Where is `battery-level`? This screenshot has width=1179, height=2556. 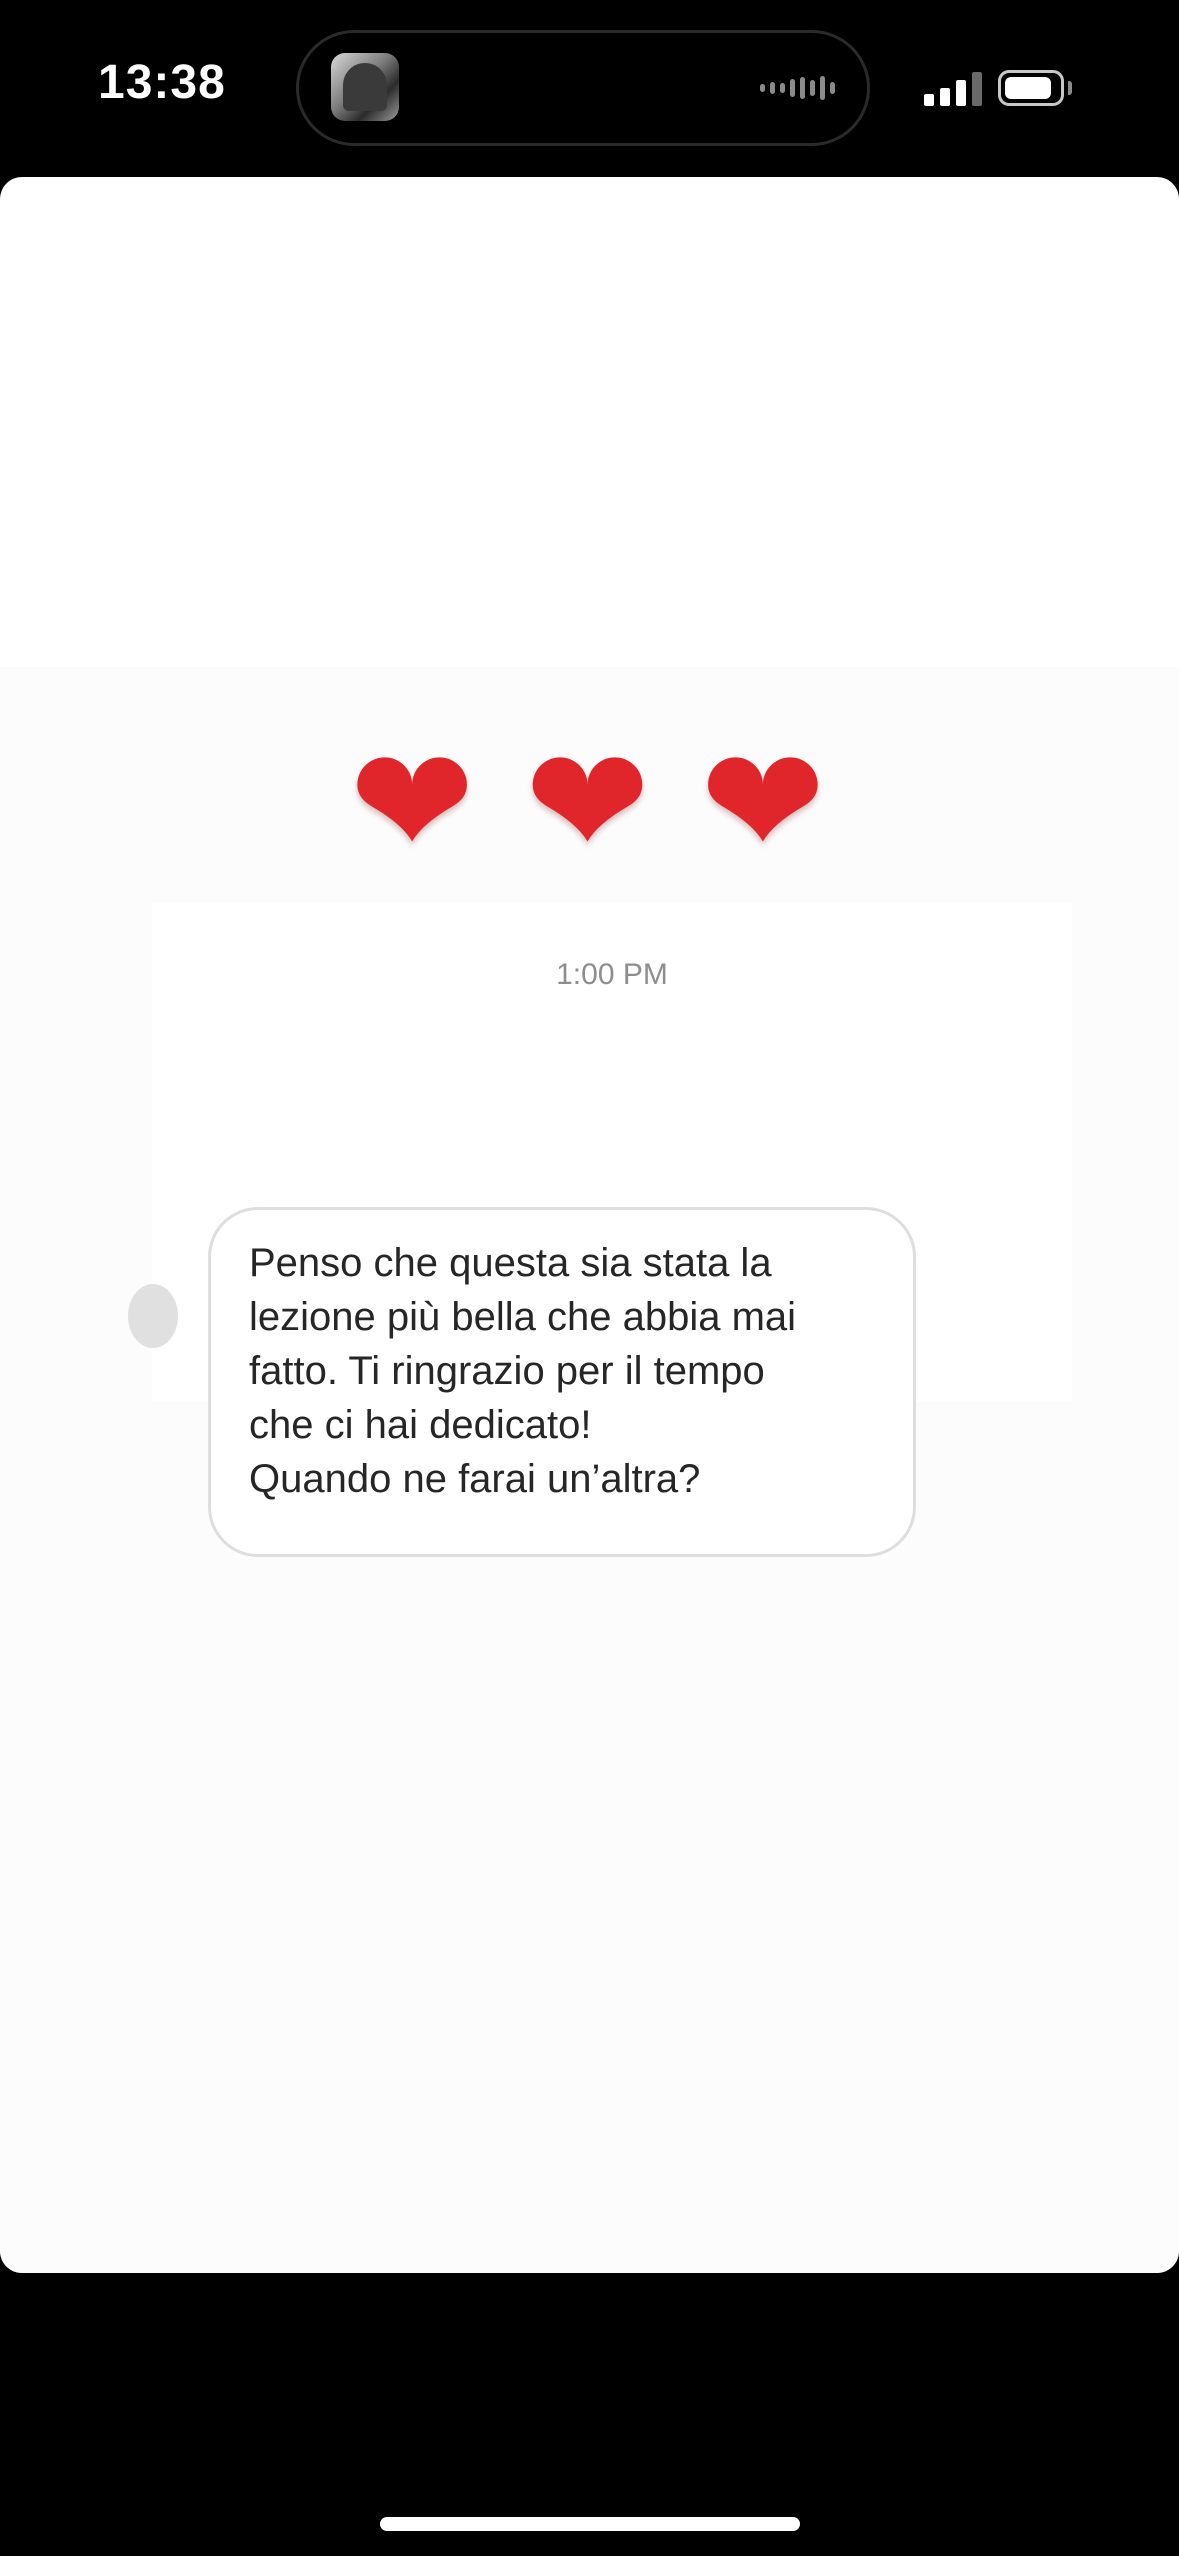 battery-level is located at coordinates (1028, 88).